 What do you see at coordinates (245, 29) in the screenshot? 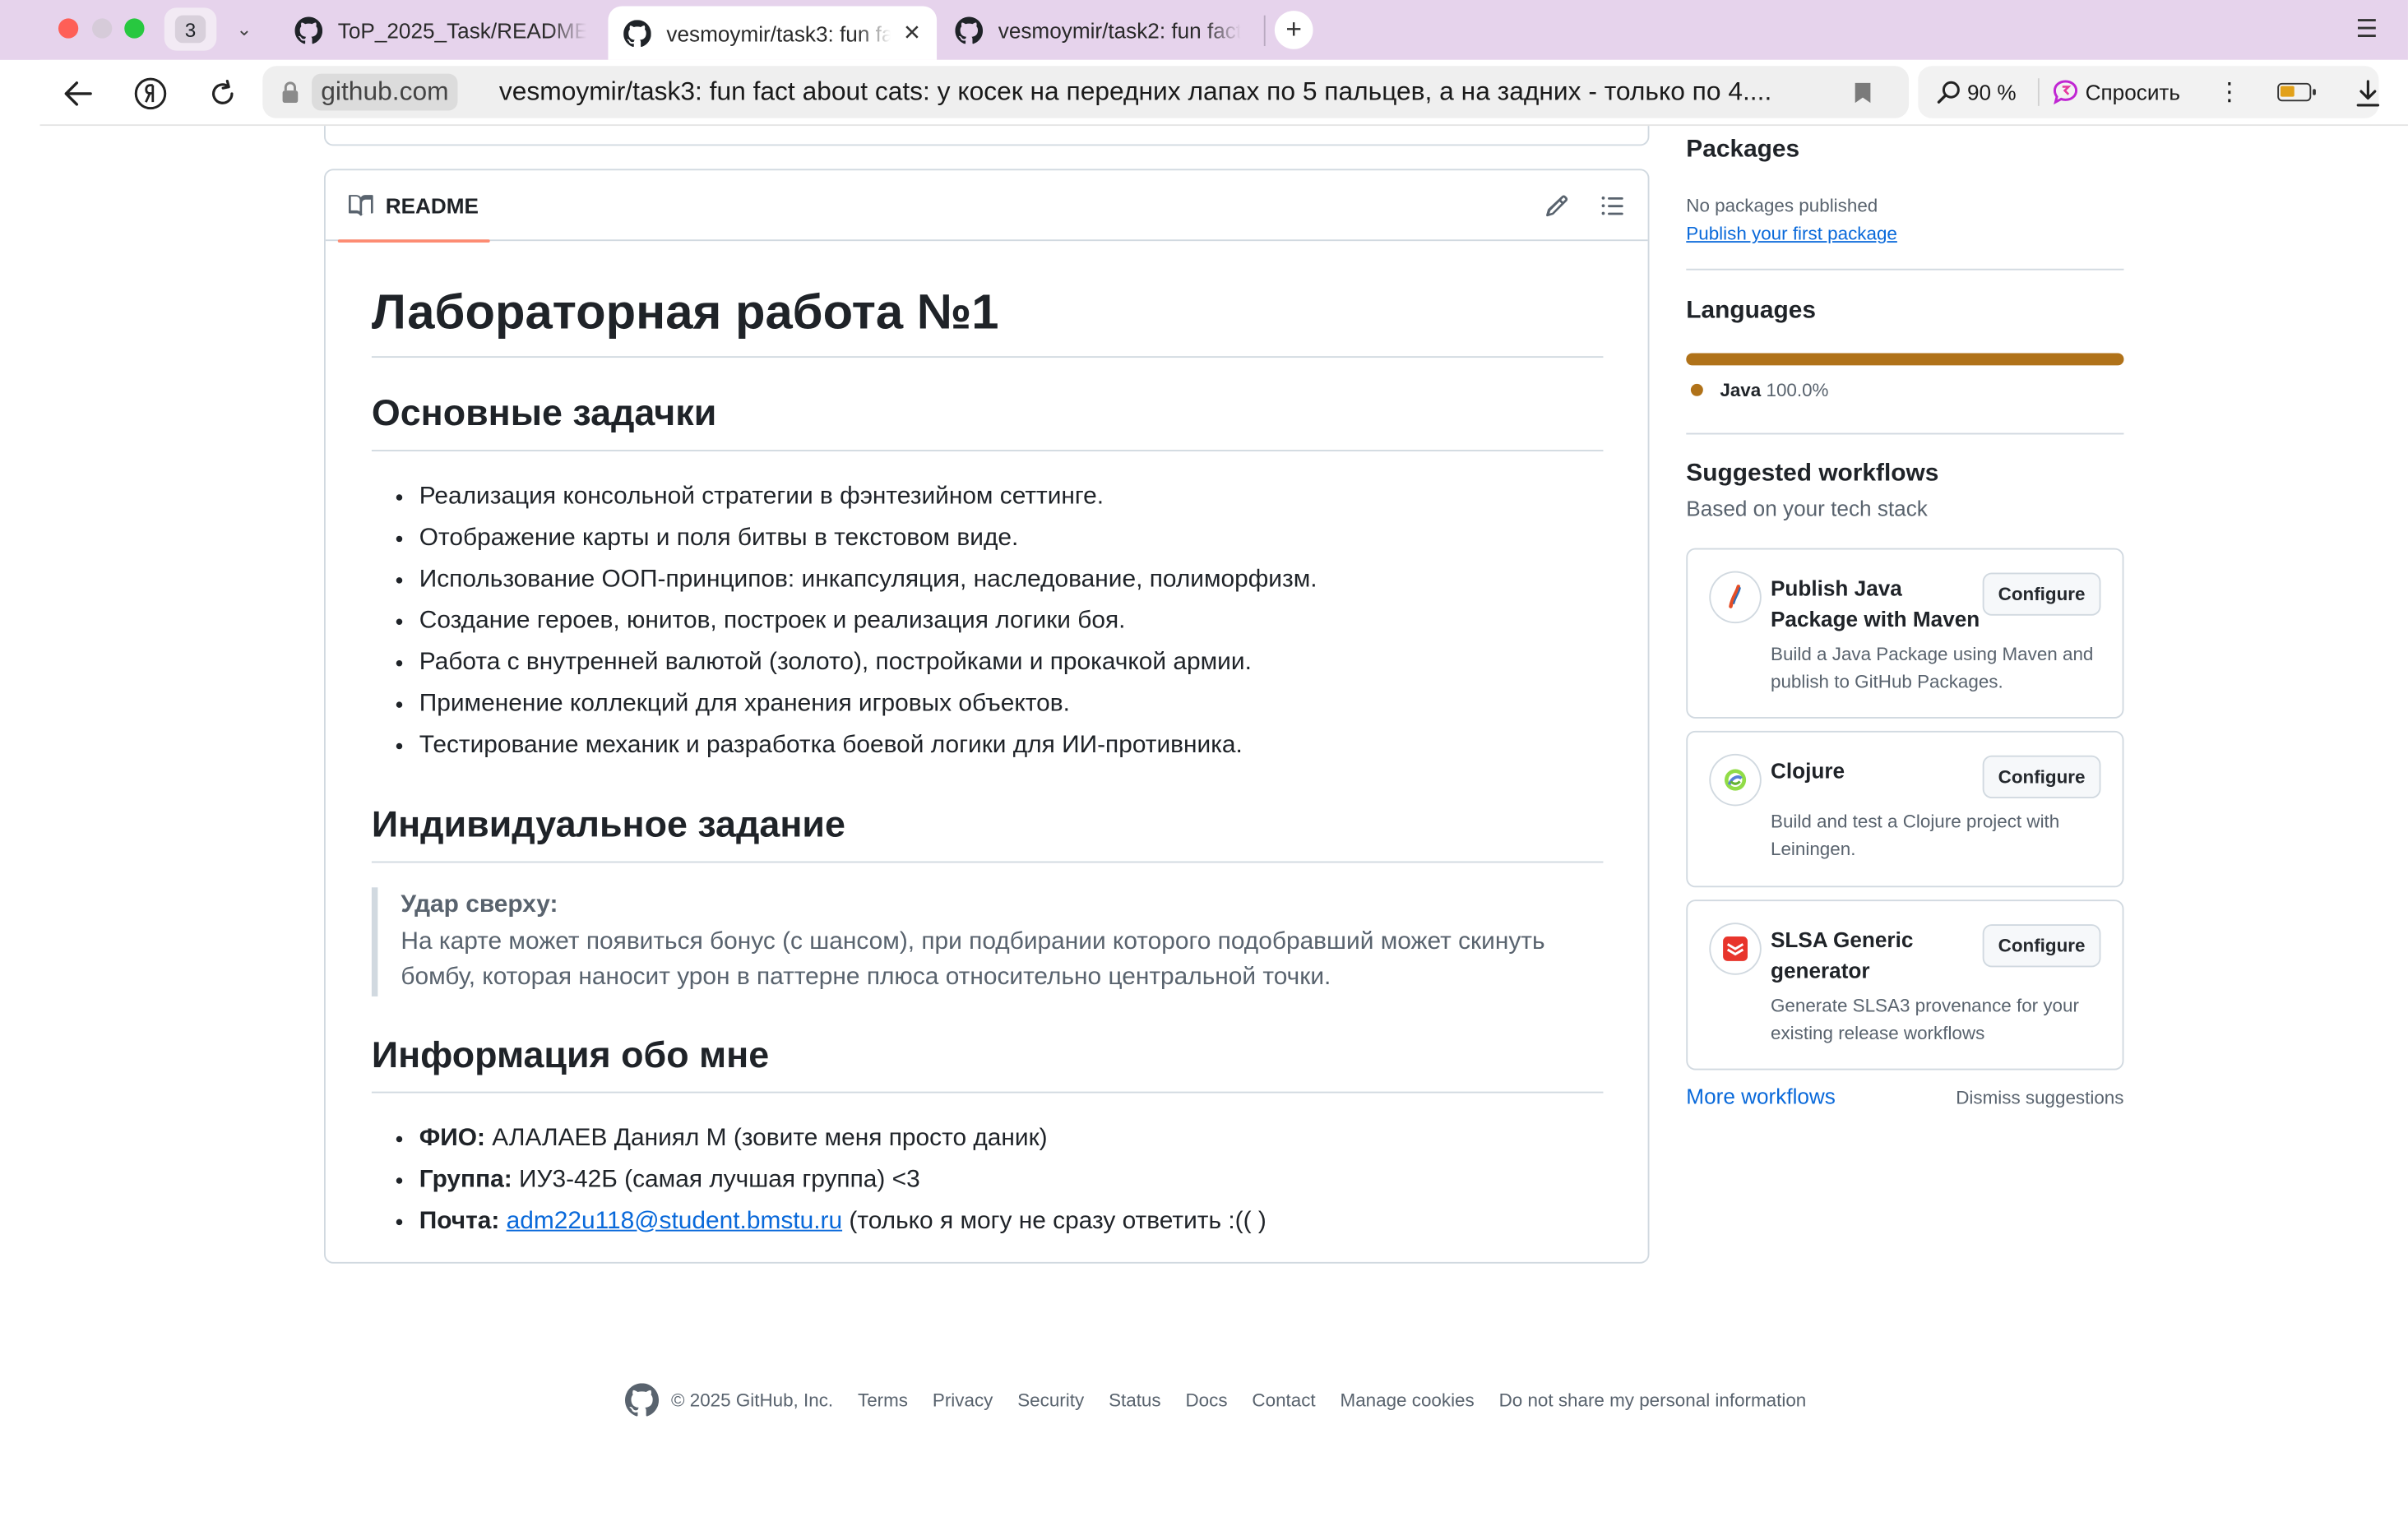
I see `chevron-down-icon: ⌄` at bounding box center [245, 29].